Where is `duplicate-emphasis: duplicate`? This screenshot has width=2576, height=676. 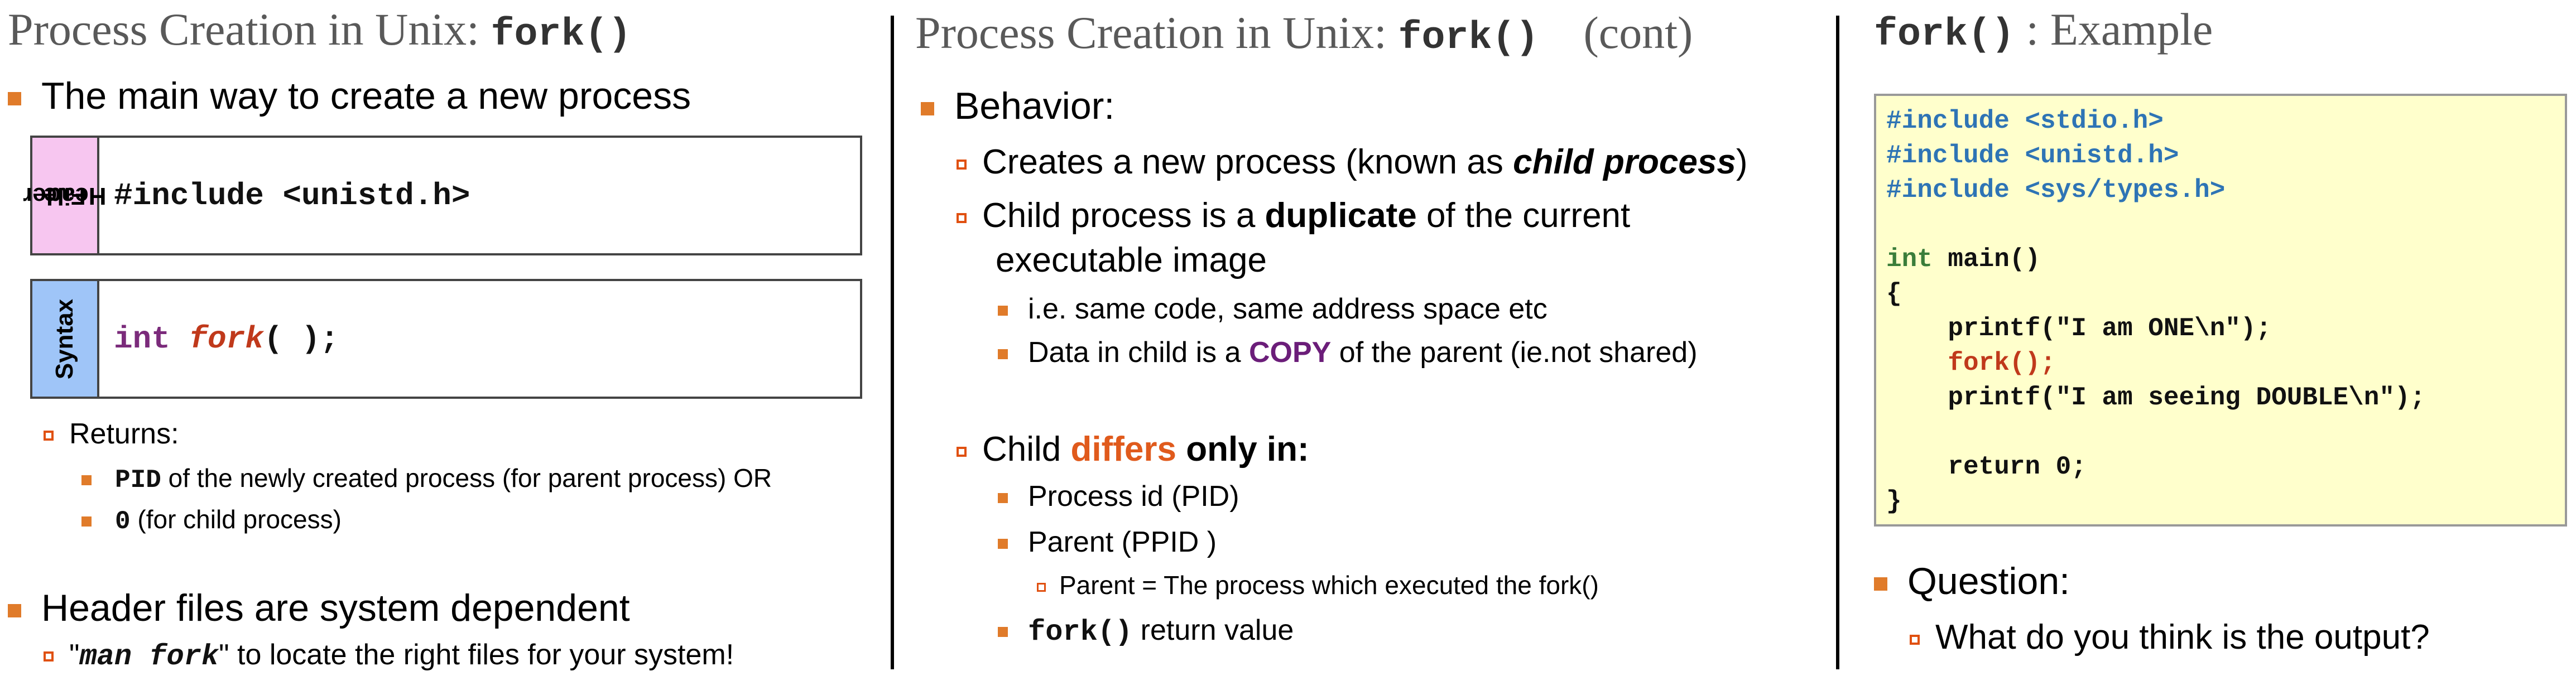
duplicate-emphasis: duplicate is located at coordinates (1341, 215).